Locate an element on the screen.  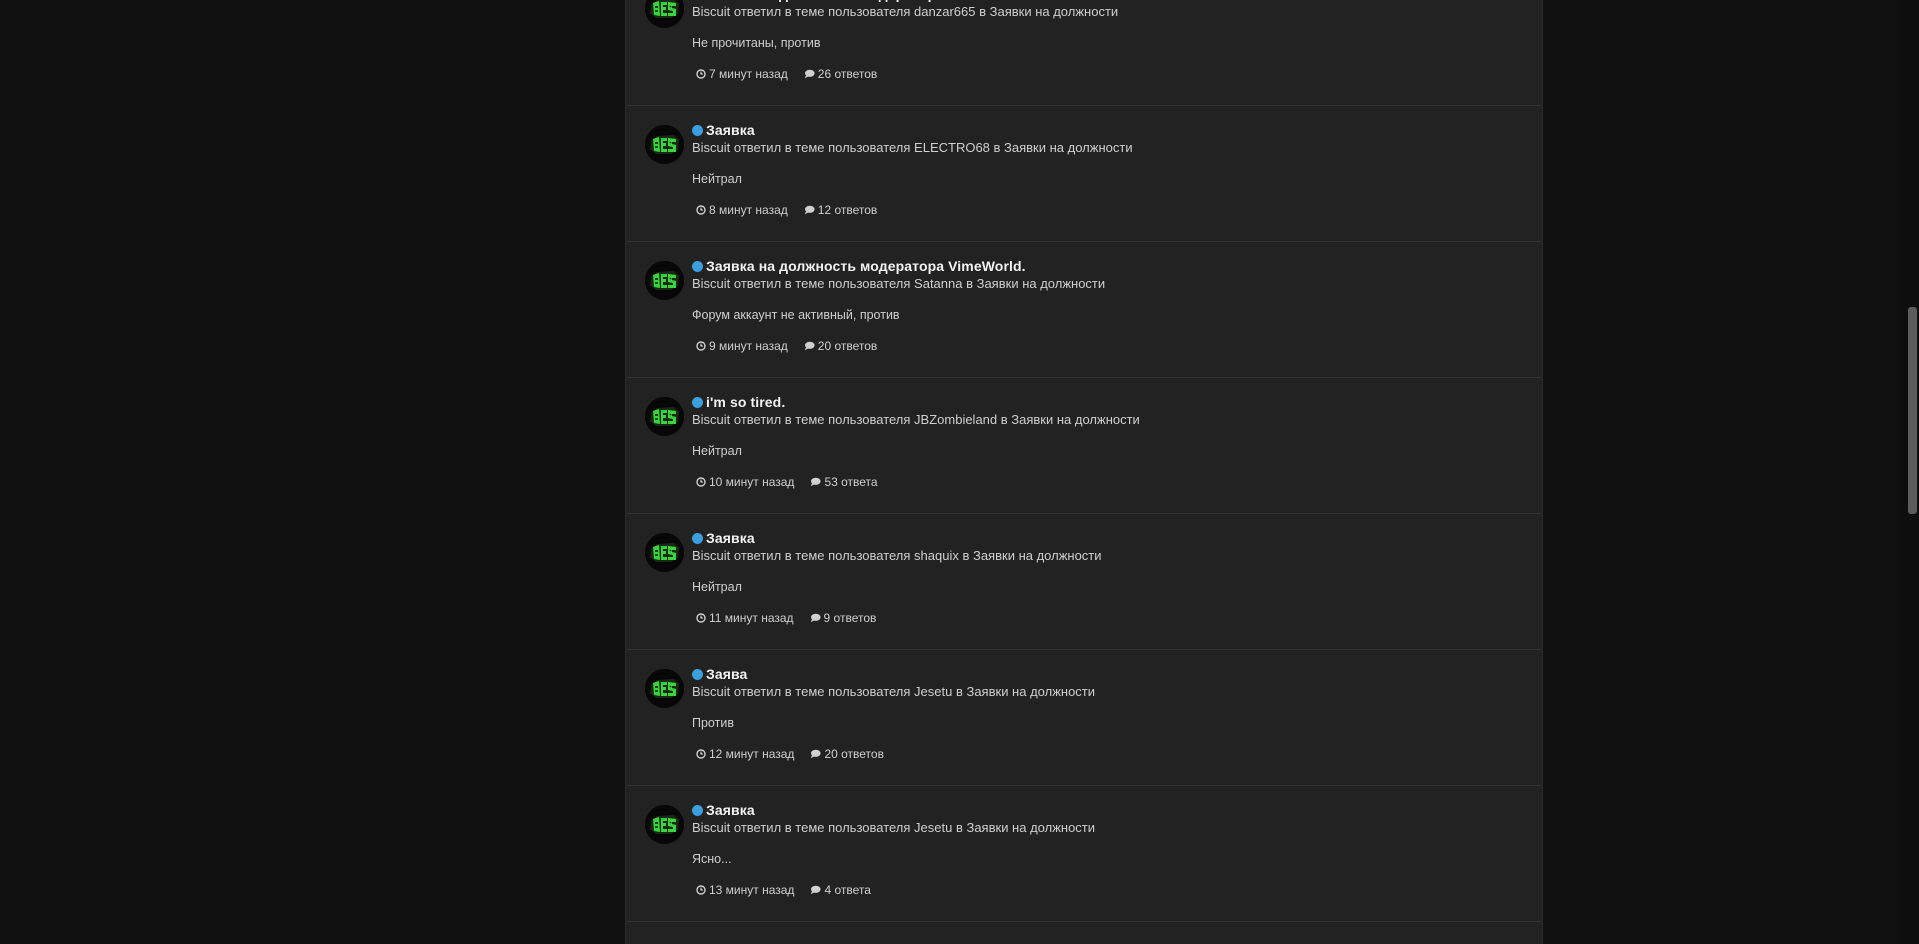
replies-stat: 12 ответов is located at coordinates (841, 210).